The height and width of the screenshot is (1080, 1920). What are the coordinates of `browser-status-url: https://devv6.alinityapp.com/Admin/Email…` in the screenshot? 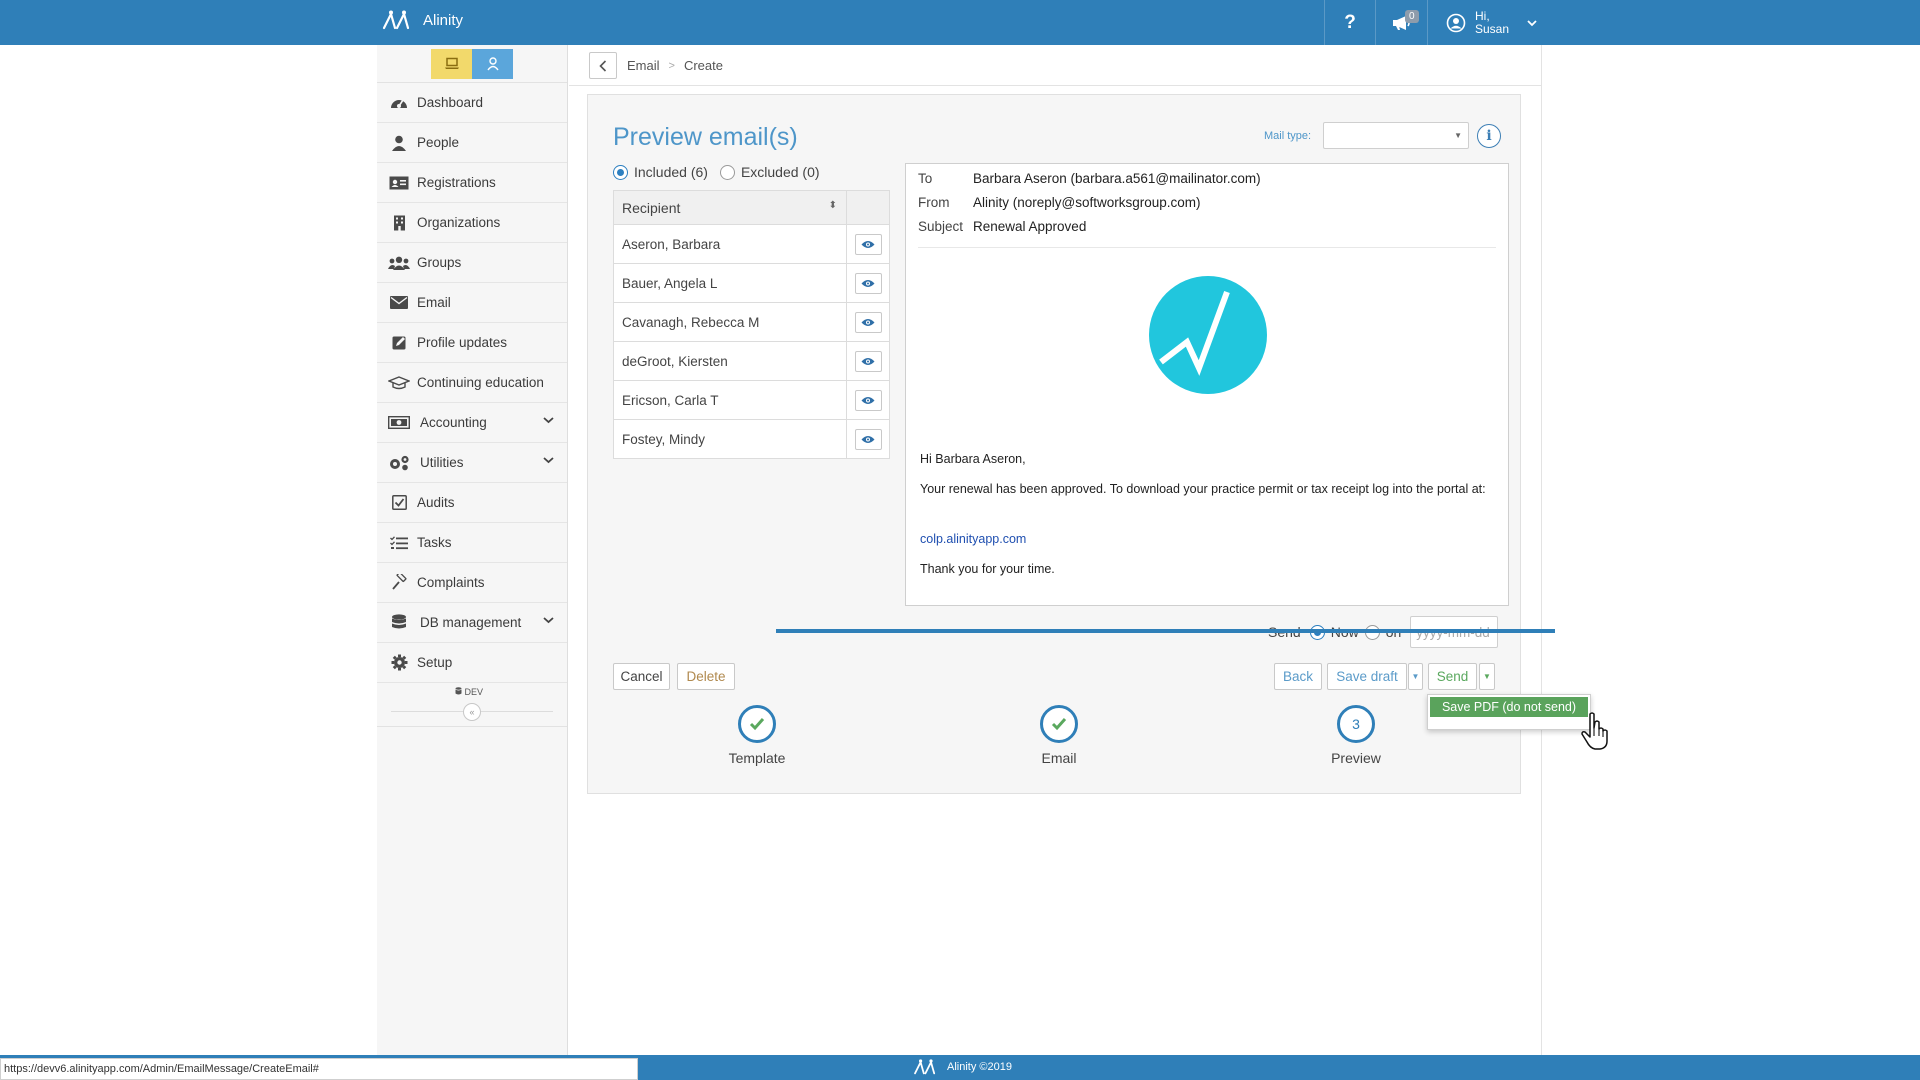 It's located at (319, 1069).